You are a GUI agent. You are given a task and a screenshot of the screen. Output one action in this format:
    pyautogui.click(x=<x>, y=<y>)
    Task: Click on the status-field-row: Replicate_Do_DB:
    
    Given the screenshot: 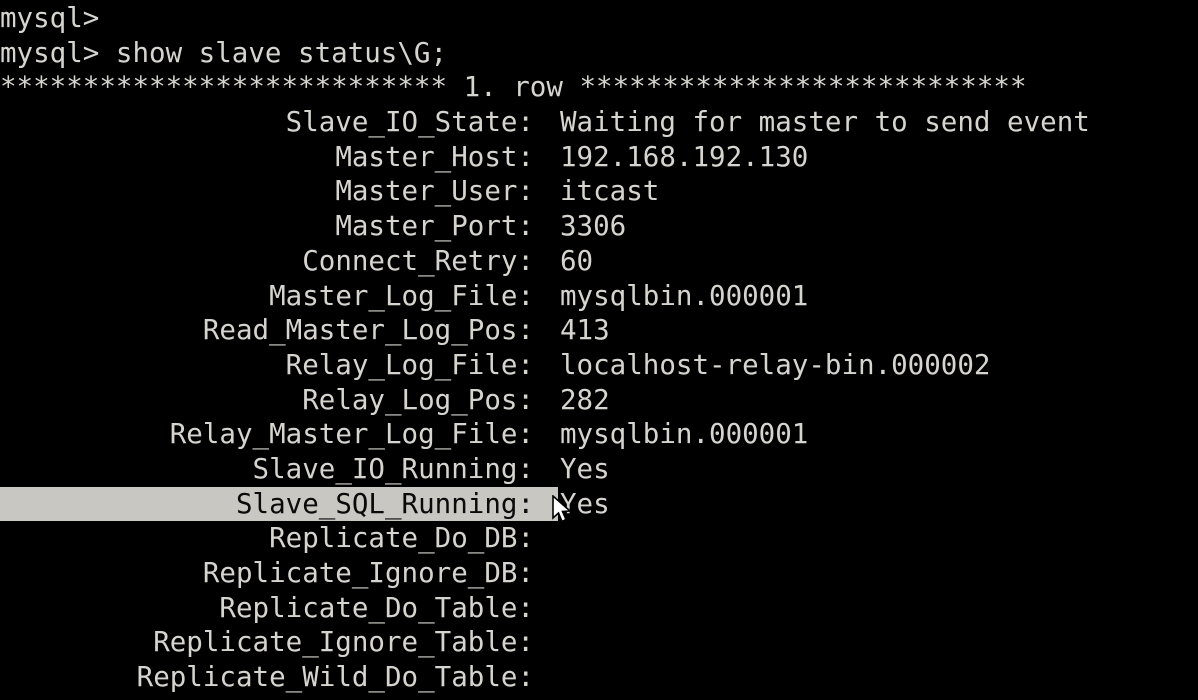 What is the action you would take?
    pyautogui.click(x=599, y=538)
    